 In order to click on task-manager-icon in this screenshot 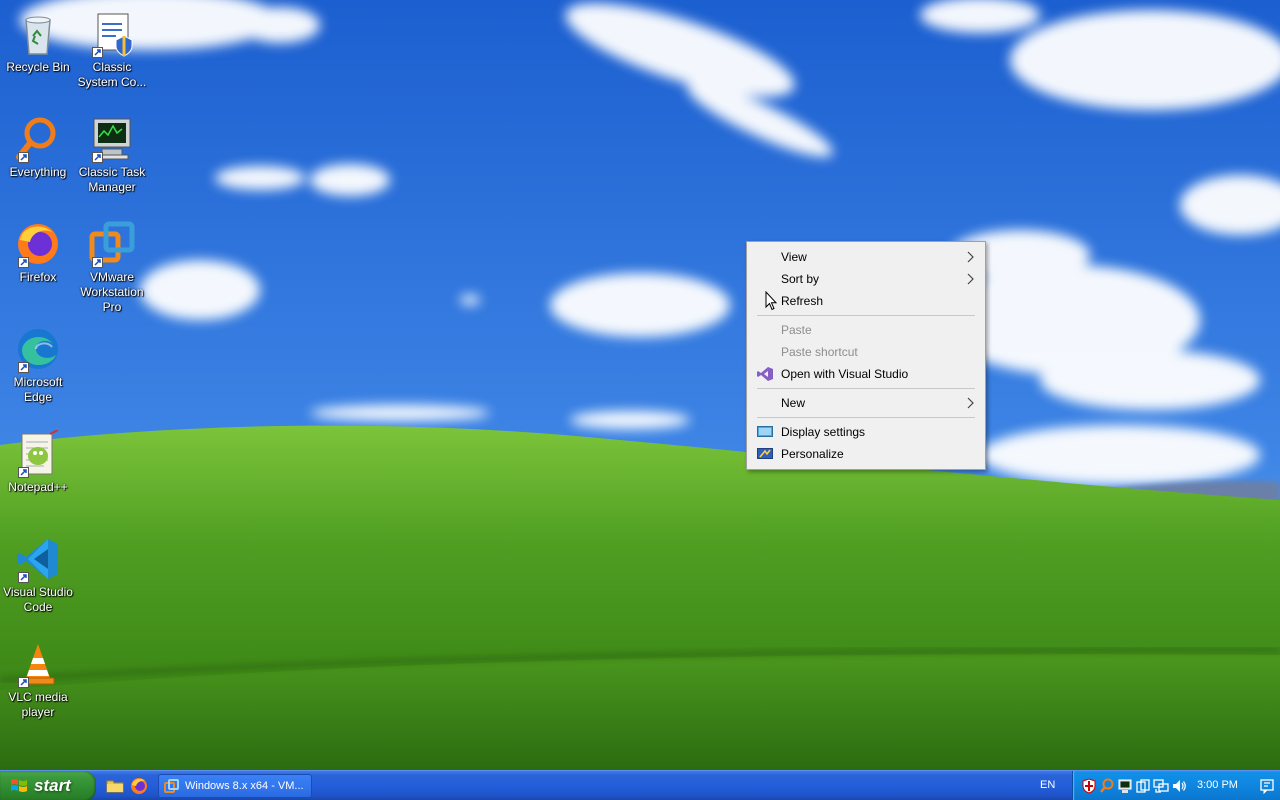, I will do `click(112, 139)`.